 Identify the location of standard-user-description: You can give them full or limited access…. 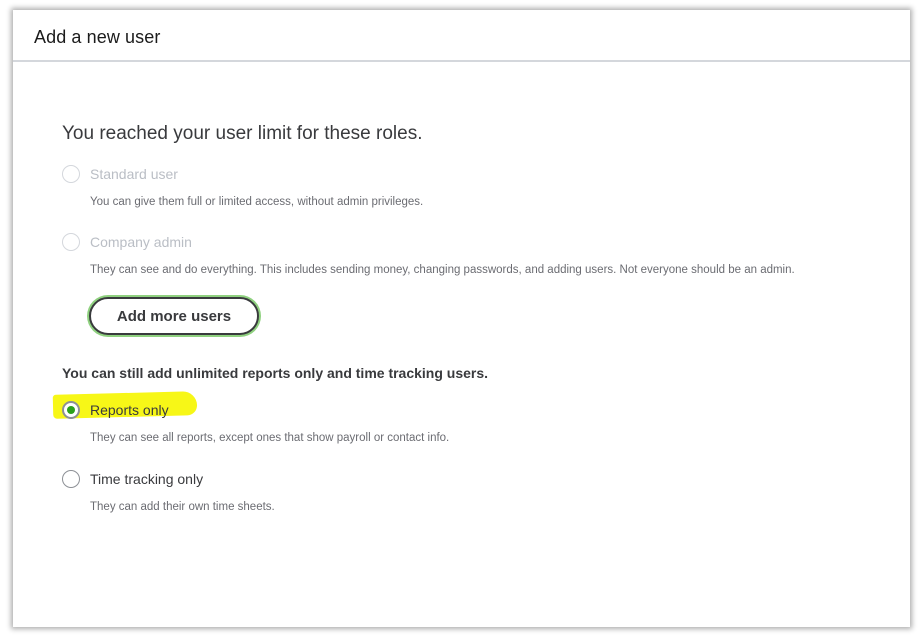
(257, 202).